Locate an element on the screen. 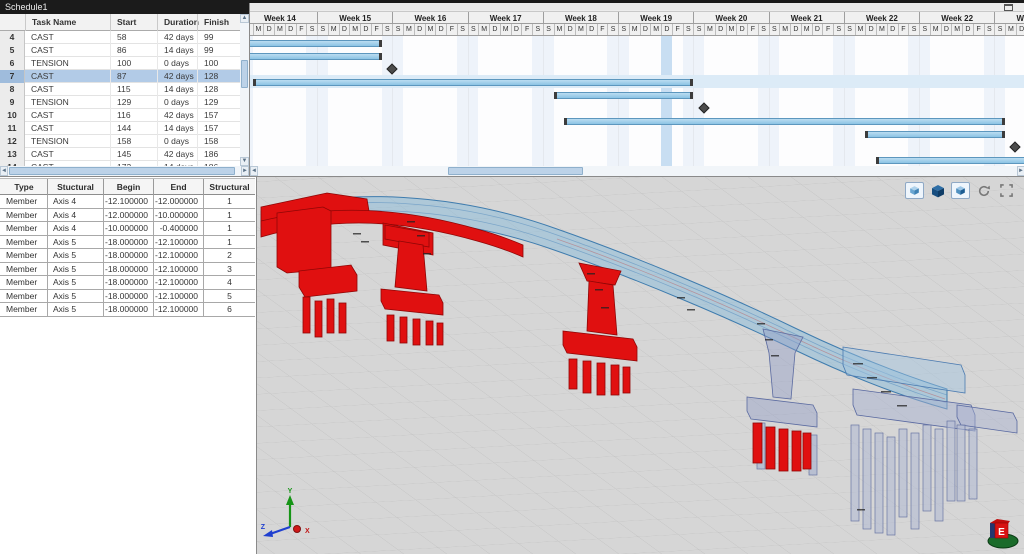 This screenshot has height=554, width=1024. task-row: 6 TENSION 100 0 days 100 is located at coordinates (120, 63).